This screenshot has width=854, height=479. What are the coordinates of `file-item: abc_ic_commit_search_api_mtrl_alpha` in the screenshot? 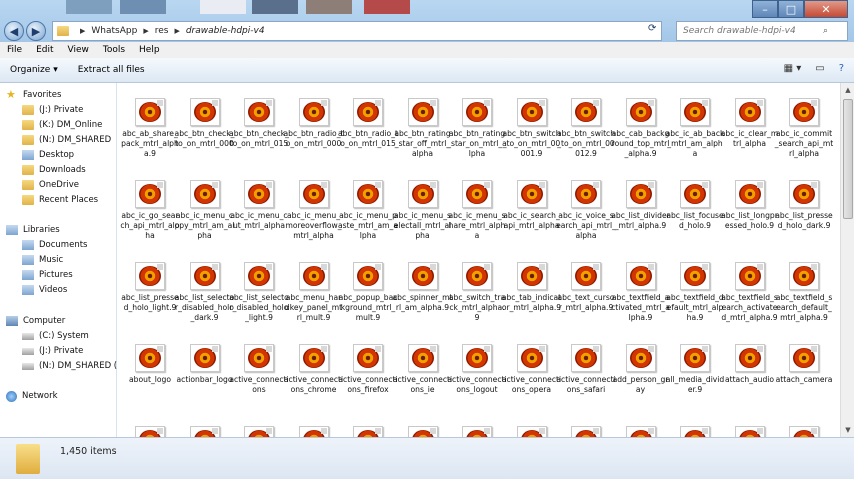 It's located at (804, 128).